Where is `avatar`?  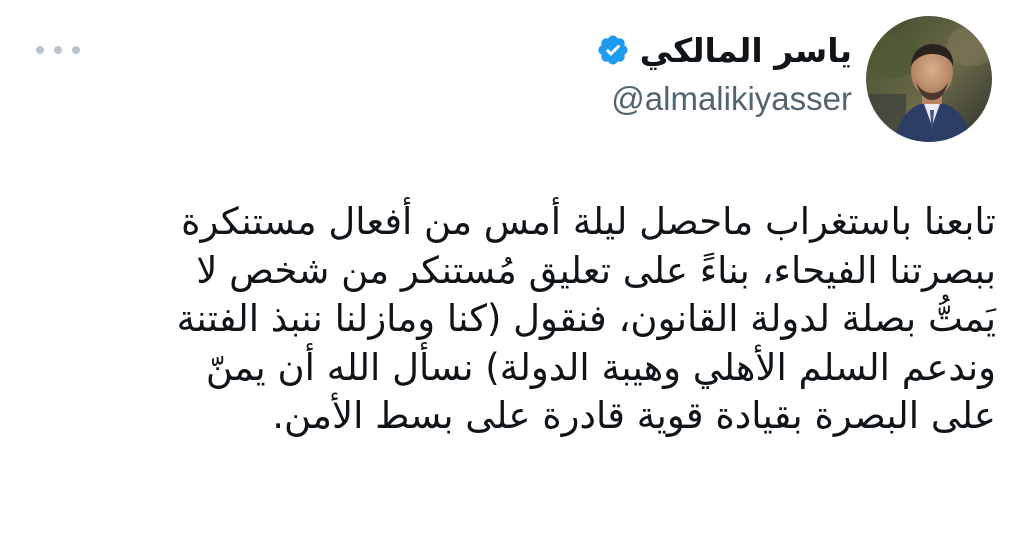 avatar is located at coordinates (929, 79).